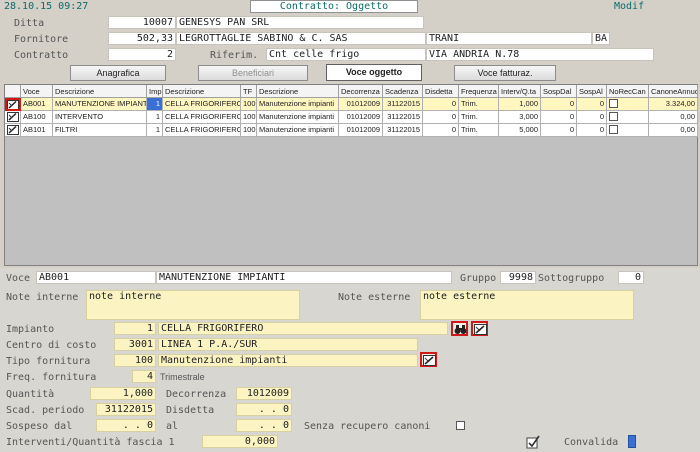 The height and width of the screenshot is (452, 700). What do you see at coordinates (460, 425) in the screenshot?
I see `senza-recupero-checkbox` at bounding box center [460, 425].